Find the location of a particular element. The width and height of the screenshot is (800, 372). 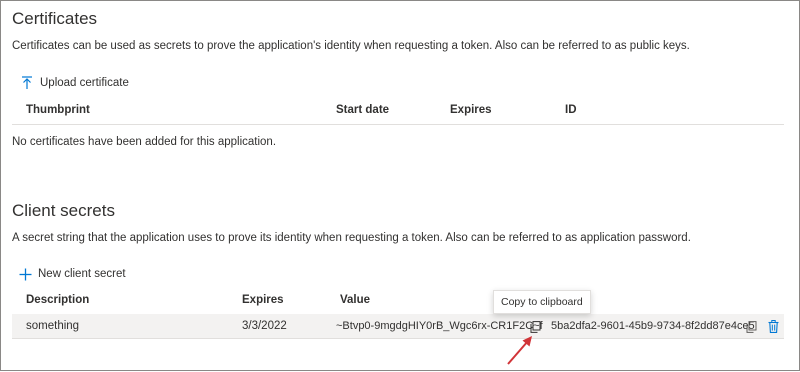

copy-icon is located at coordinates (751, 326).